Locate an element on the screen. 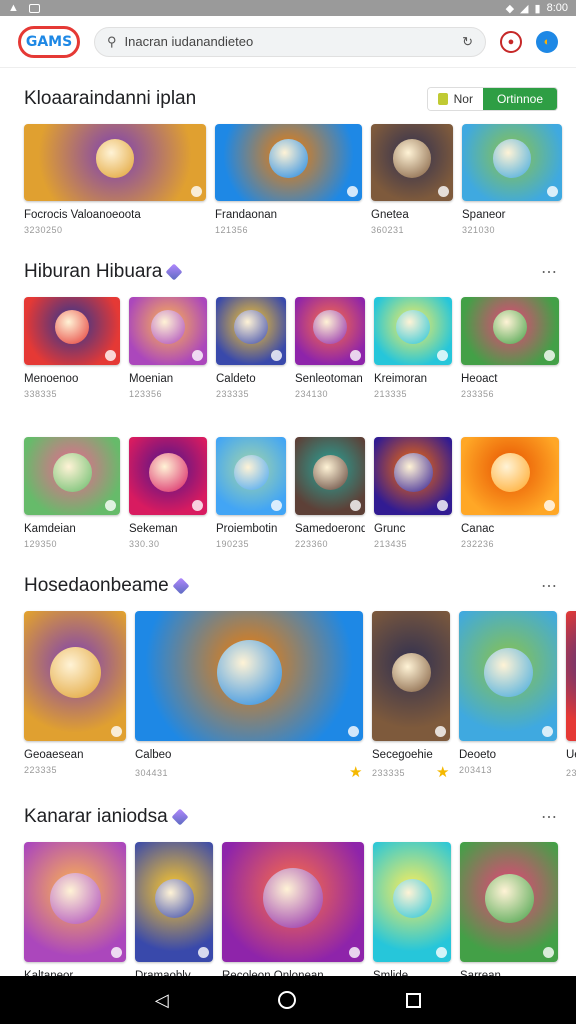  game-card: Geoaesean 223335 is located at coordinates (75, 695).